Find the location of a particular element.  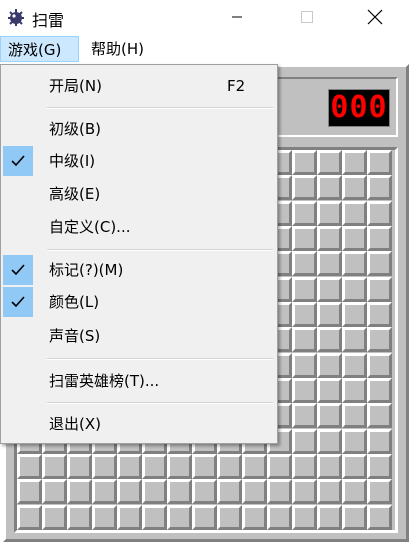

menu-item-exit: 退出(X) is located at coordinates (139, 424).